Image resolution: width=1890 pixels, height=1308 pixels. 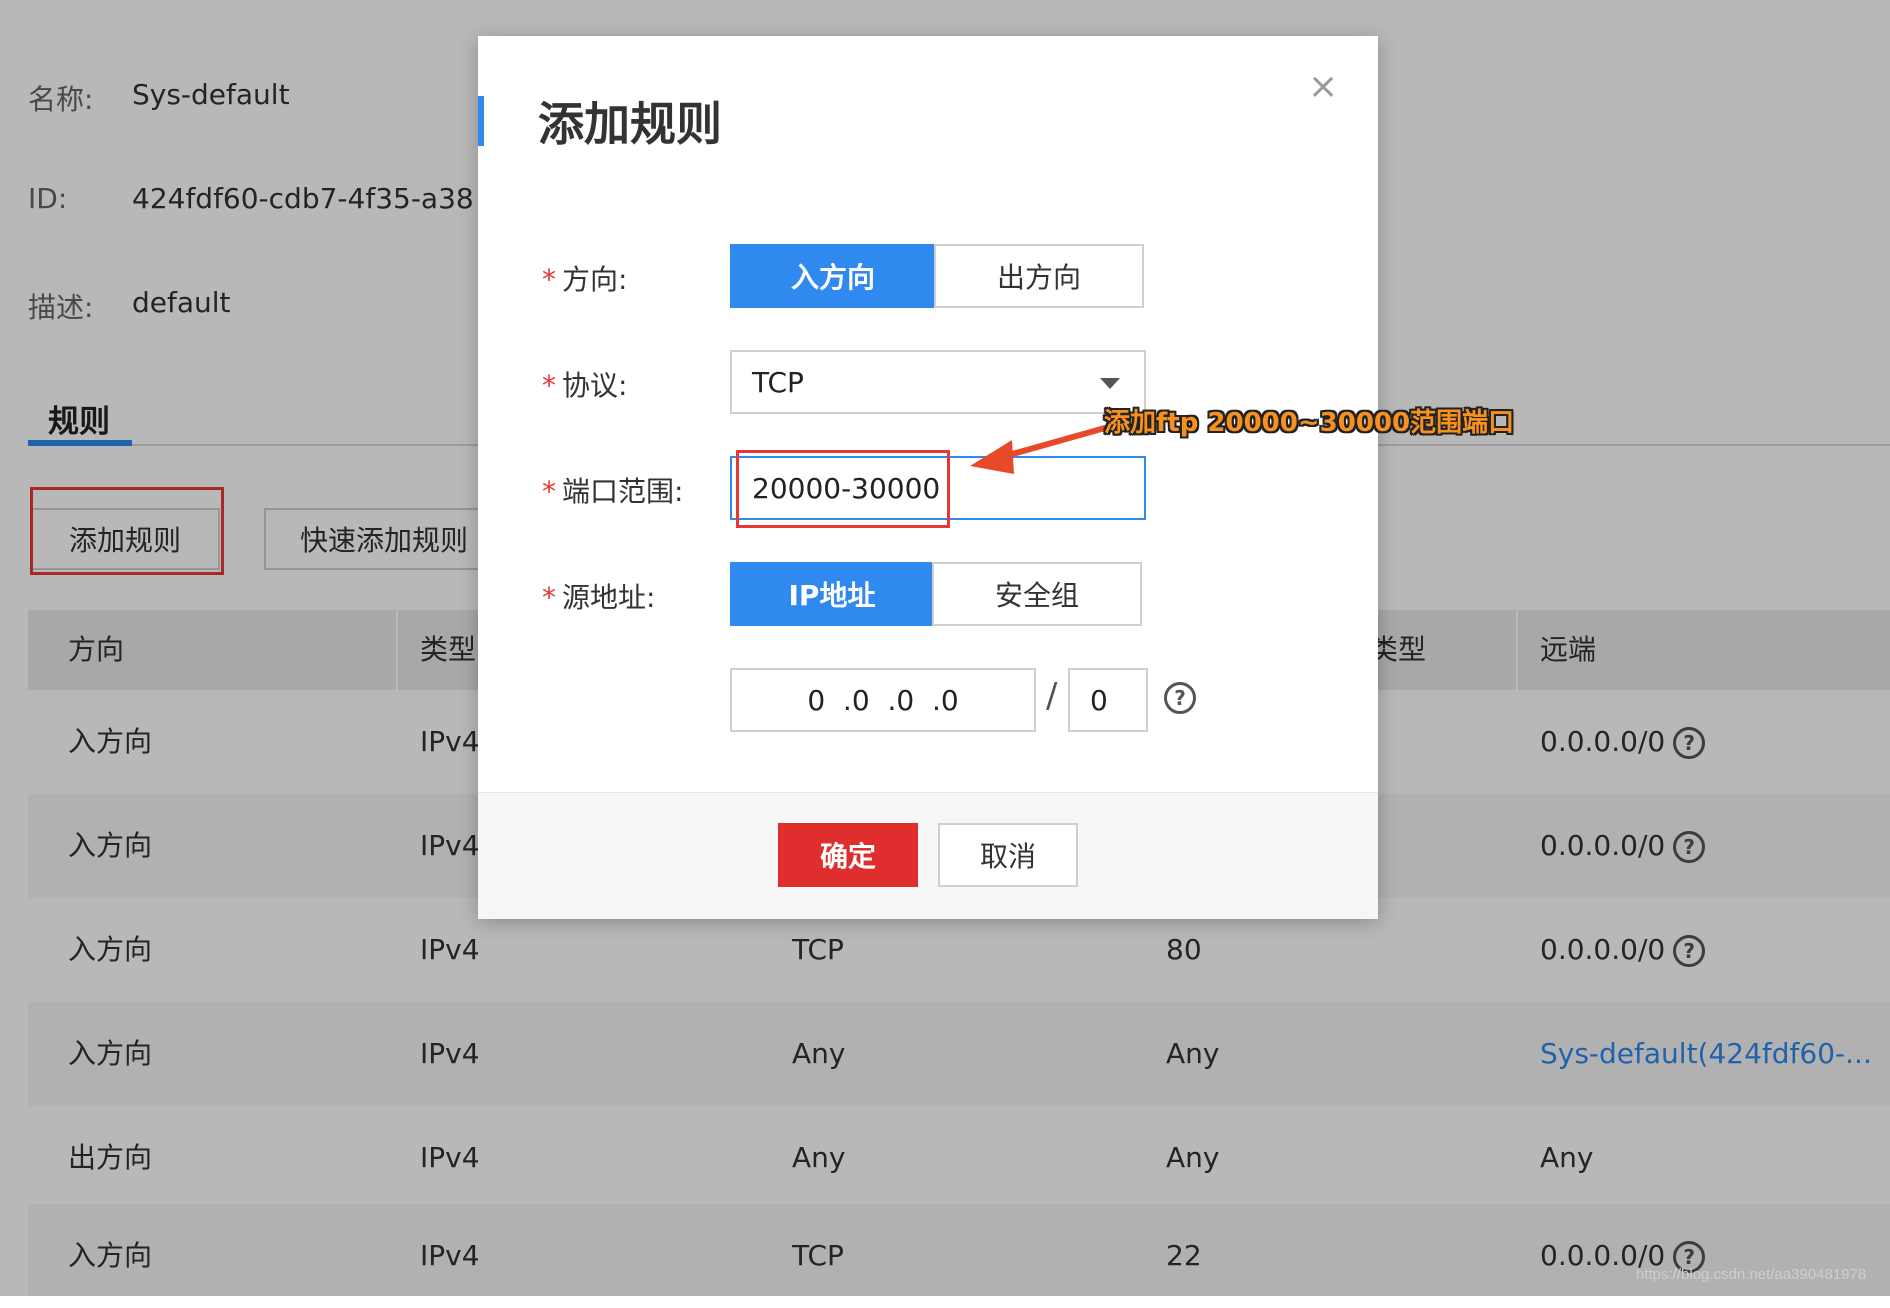 What do you see at coordinates (848, 855) in the screenshot?
I see `confirm-button: 确定` at bounding box center [848, 855].